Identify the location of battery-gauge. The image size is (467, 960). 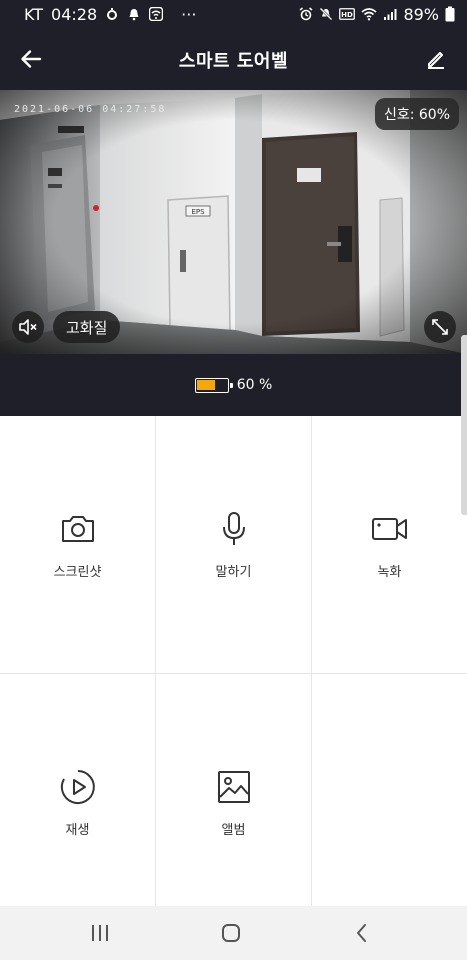
(213, 385).